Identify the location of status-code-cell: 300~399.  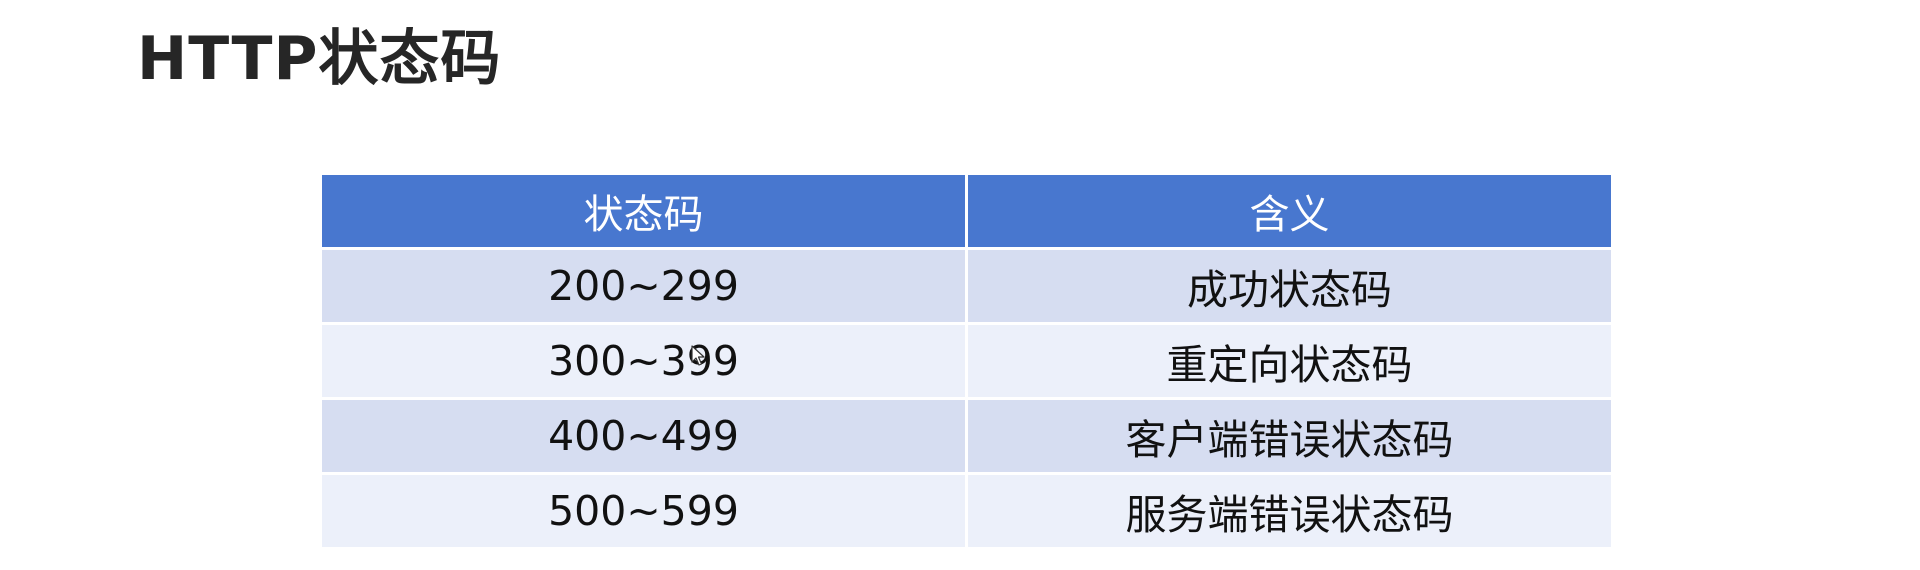
(645, 361).